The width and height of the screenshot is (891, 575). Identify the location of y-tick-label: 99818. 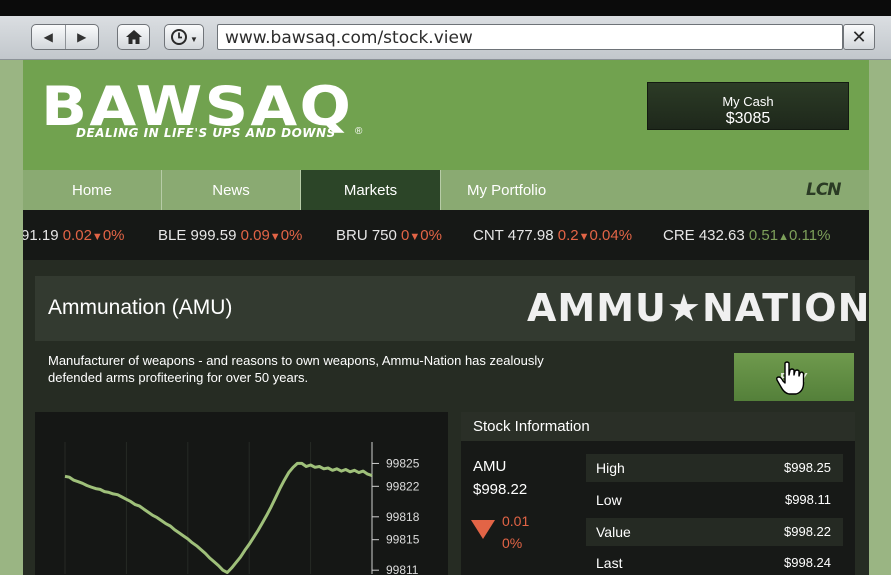
(403, 517).